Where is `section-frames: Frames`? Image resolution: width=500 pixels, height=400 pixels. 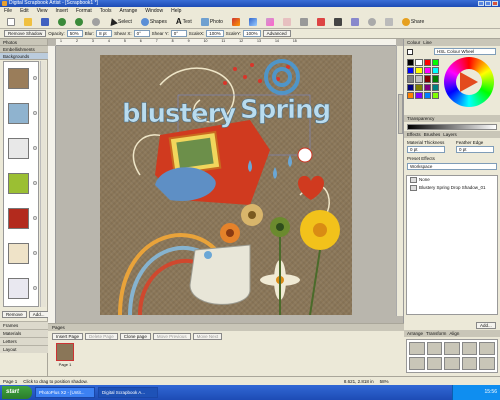
section-frames: Frames is located at coordinates (24, 325).